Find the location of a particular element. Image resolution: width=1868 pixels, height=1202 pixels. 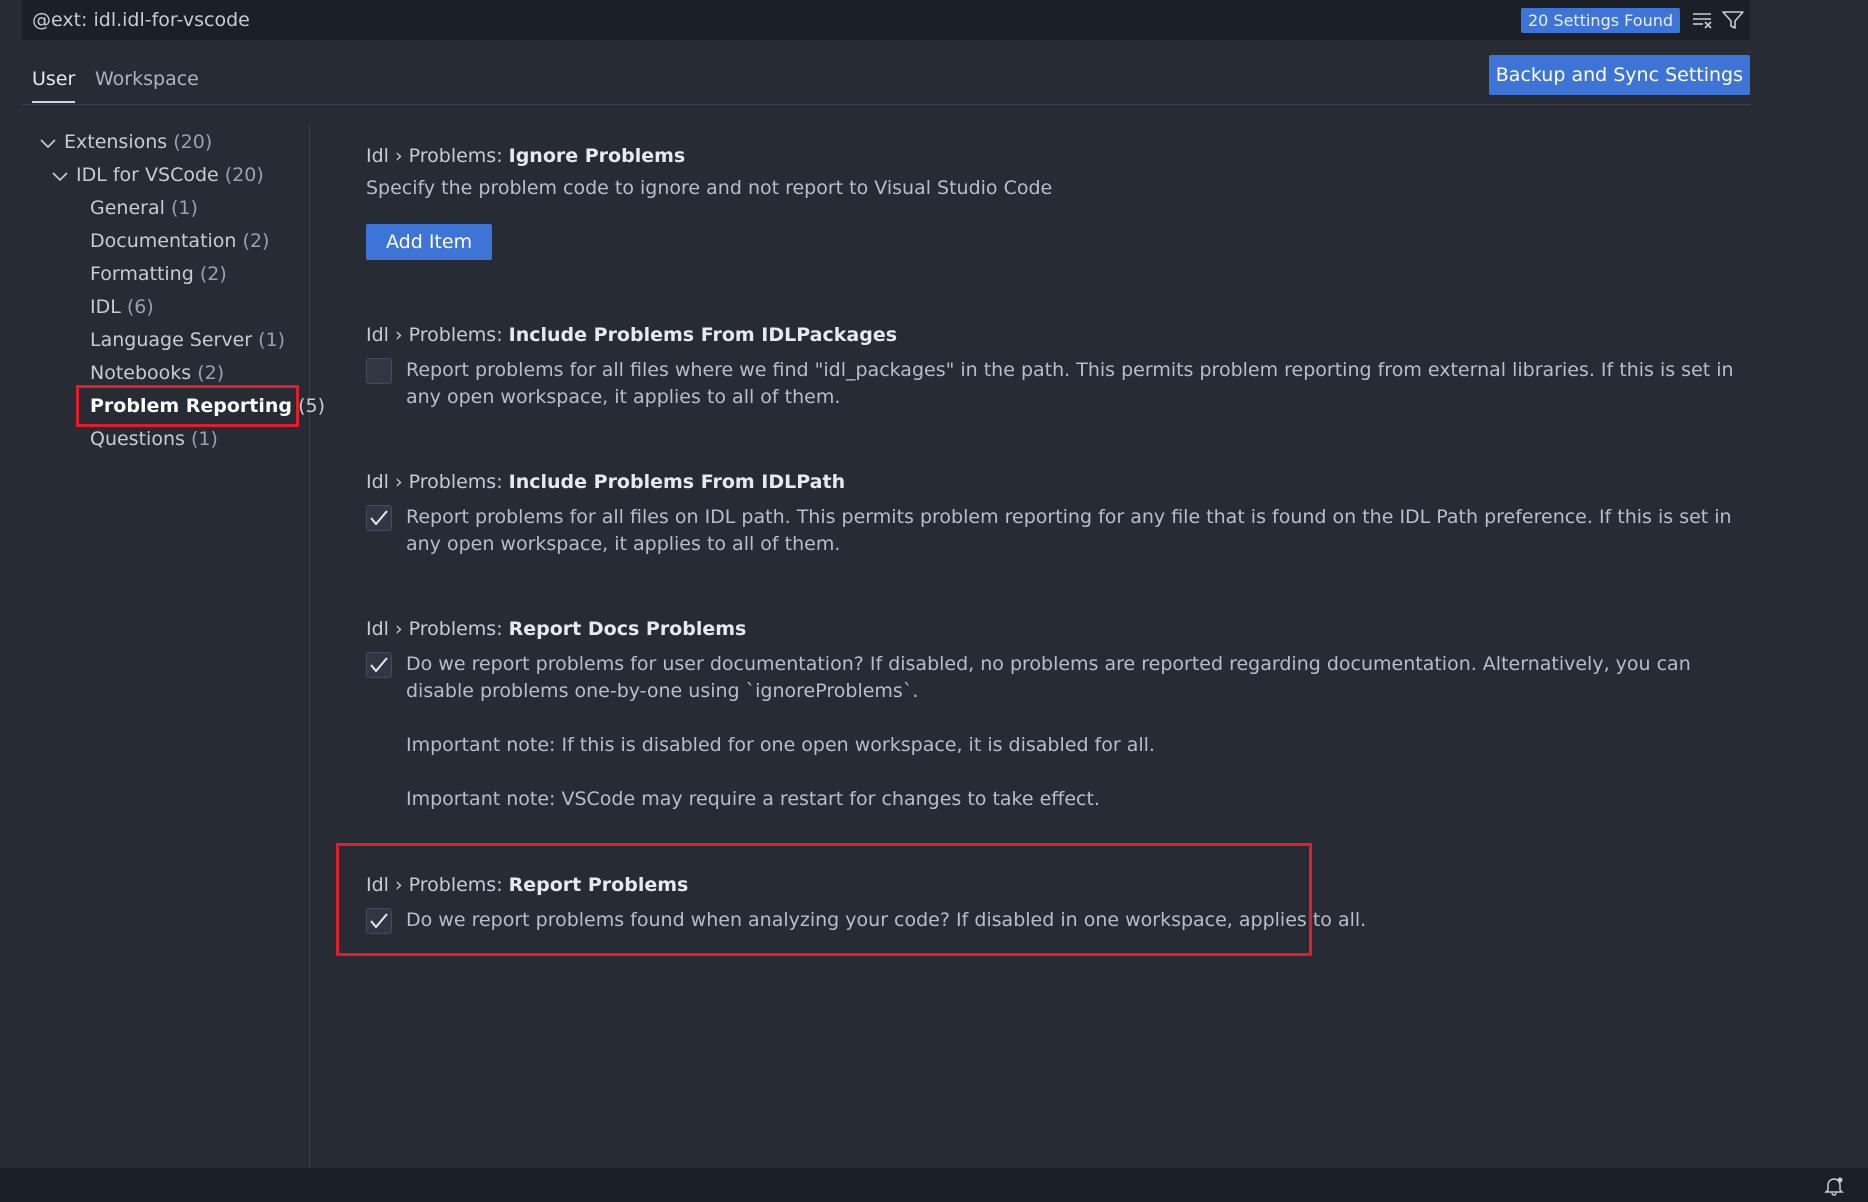

clear-filter-icon is located at coordinates (1703, 20).